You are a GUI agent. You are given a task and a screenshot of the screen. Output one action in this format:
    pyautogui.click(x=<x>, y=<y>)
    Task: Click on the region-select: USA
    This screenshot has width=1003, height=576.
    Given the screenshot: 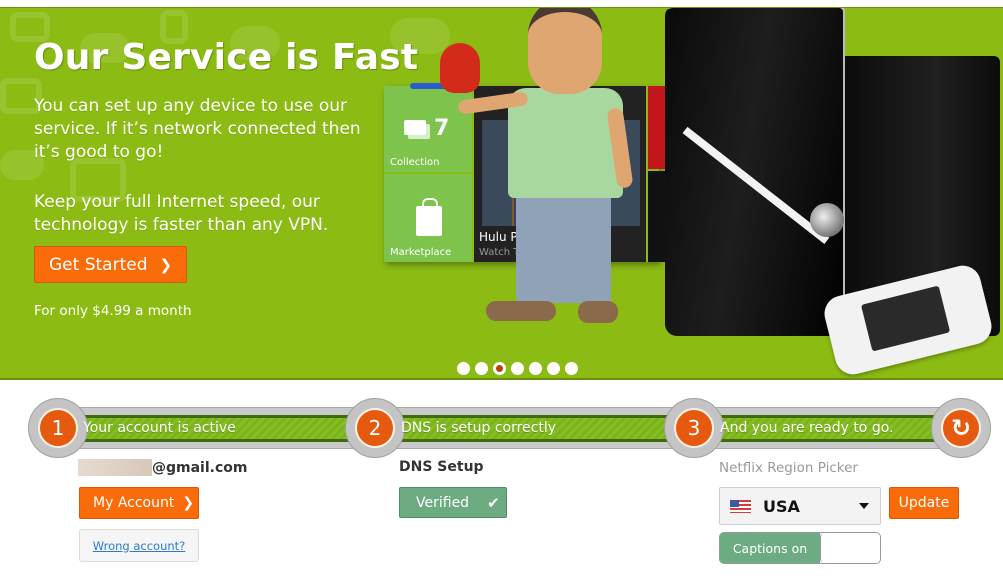 What is the action you would take?
    pyautogui.click(x=800, y=506)
    